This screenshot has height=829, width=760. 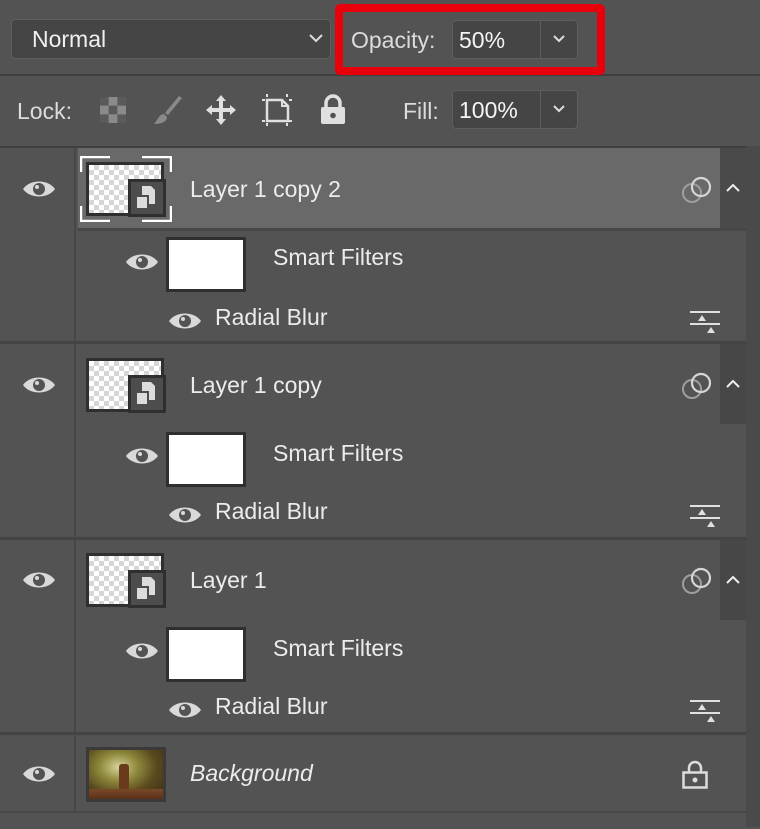 What do you see at coordinates (265, 189) in the screenshot?
I see `layer-name: Layer 1 copy 2` at bounding box center [265, 189].